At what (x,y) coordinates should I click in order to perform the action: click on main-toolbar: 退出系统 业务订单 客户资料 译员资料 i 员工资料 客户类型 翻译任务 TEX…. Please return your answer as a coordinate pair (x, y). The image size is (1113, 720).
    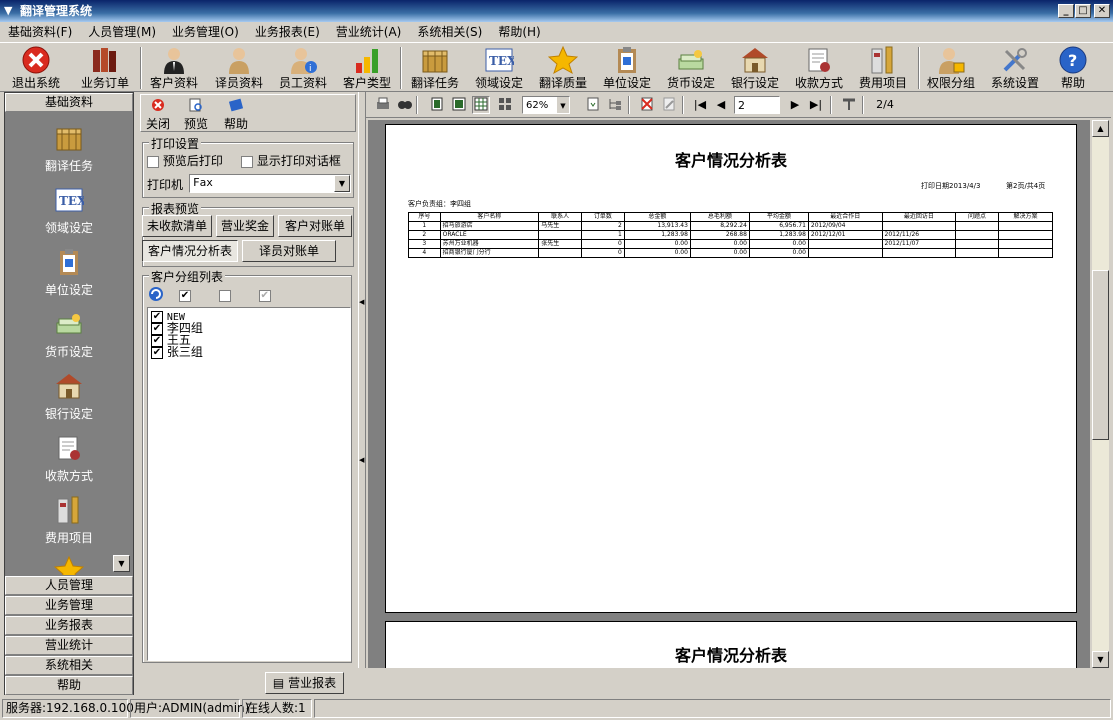
    Looking at the image, I should click on (556, 67).